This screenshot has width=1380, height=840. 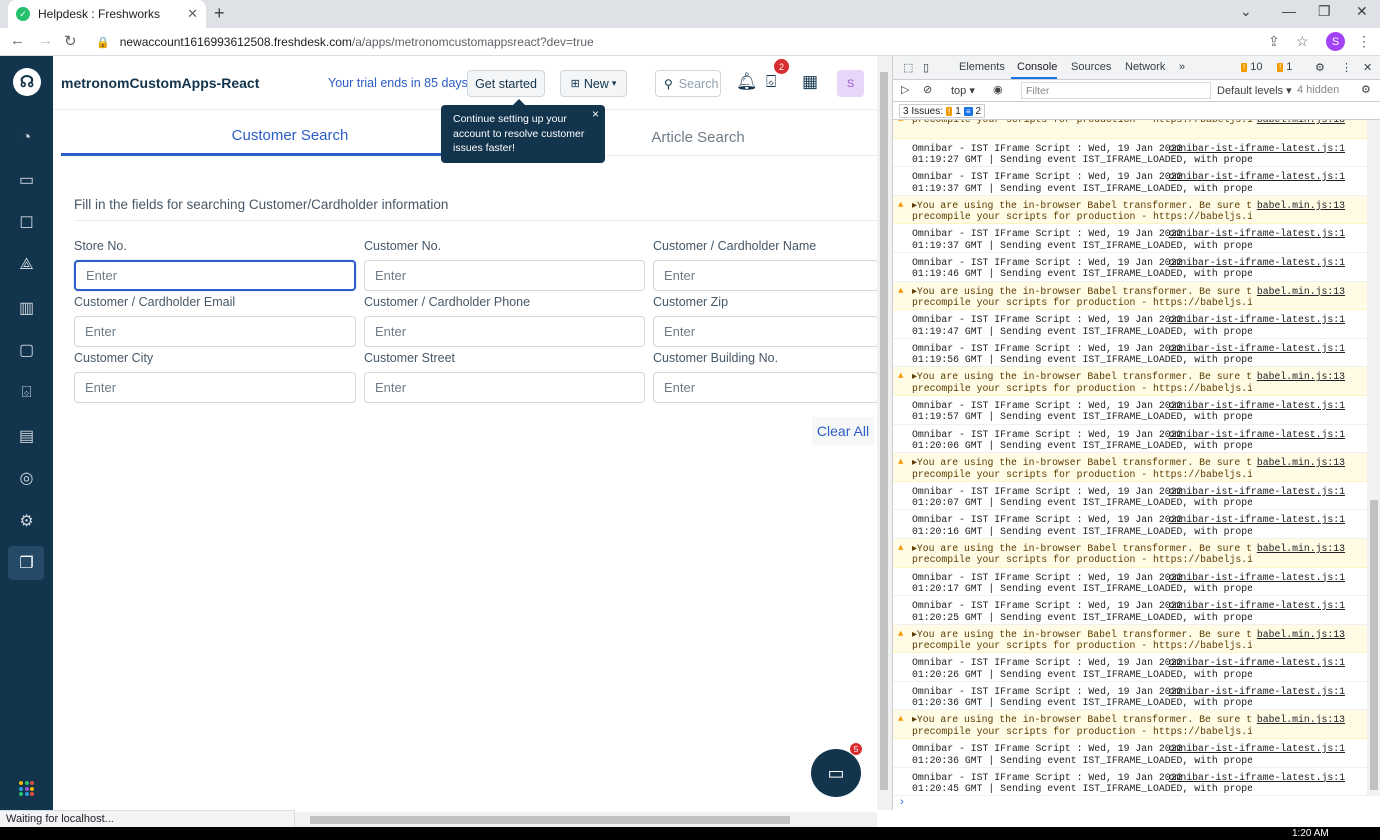 I want to click on freshdesk-logo-icon: ☊, so click(x=27, y=82).